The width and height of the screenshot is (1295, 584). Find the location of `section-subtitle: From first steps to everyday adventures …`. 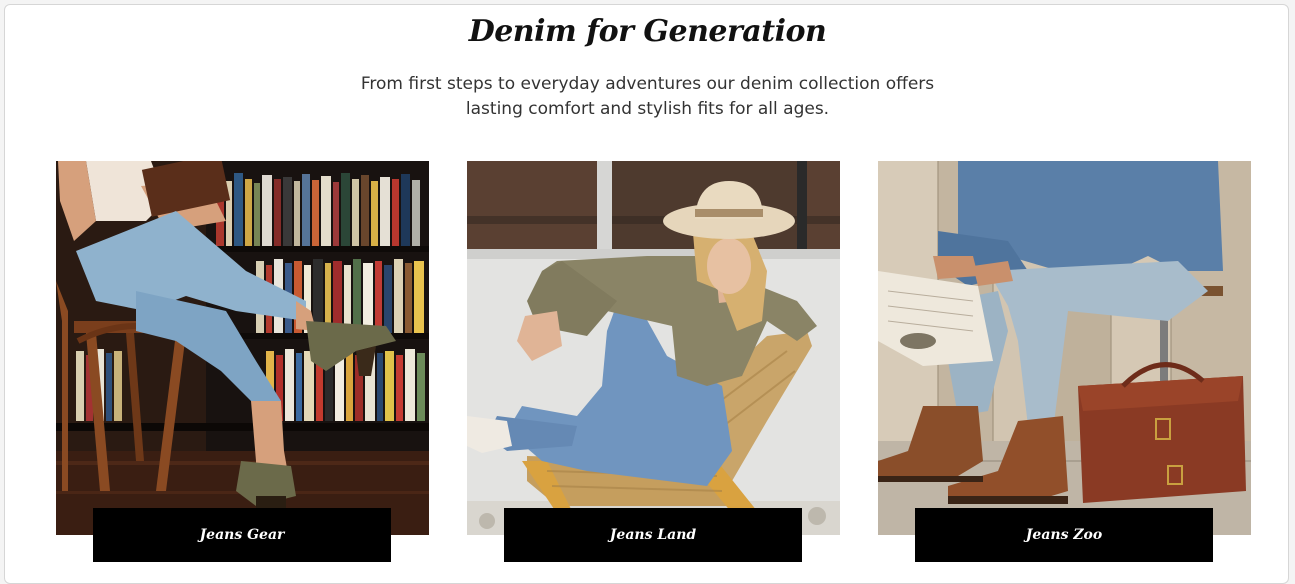

section-subtitle: From first steps to everyday adventures … is located at coordinates (647, 97).